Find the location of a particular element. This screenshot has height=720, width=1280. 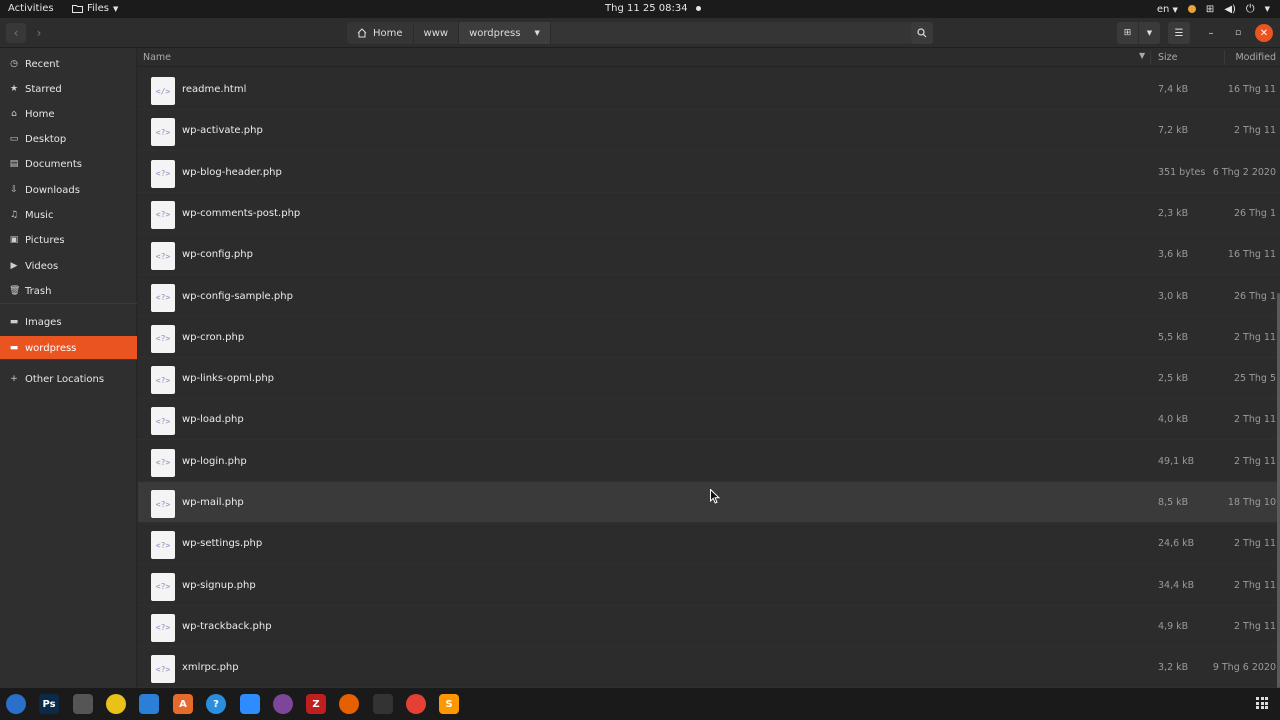

file-name: wp-trackback.php is located at coordinates (227, 626).